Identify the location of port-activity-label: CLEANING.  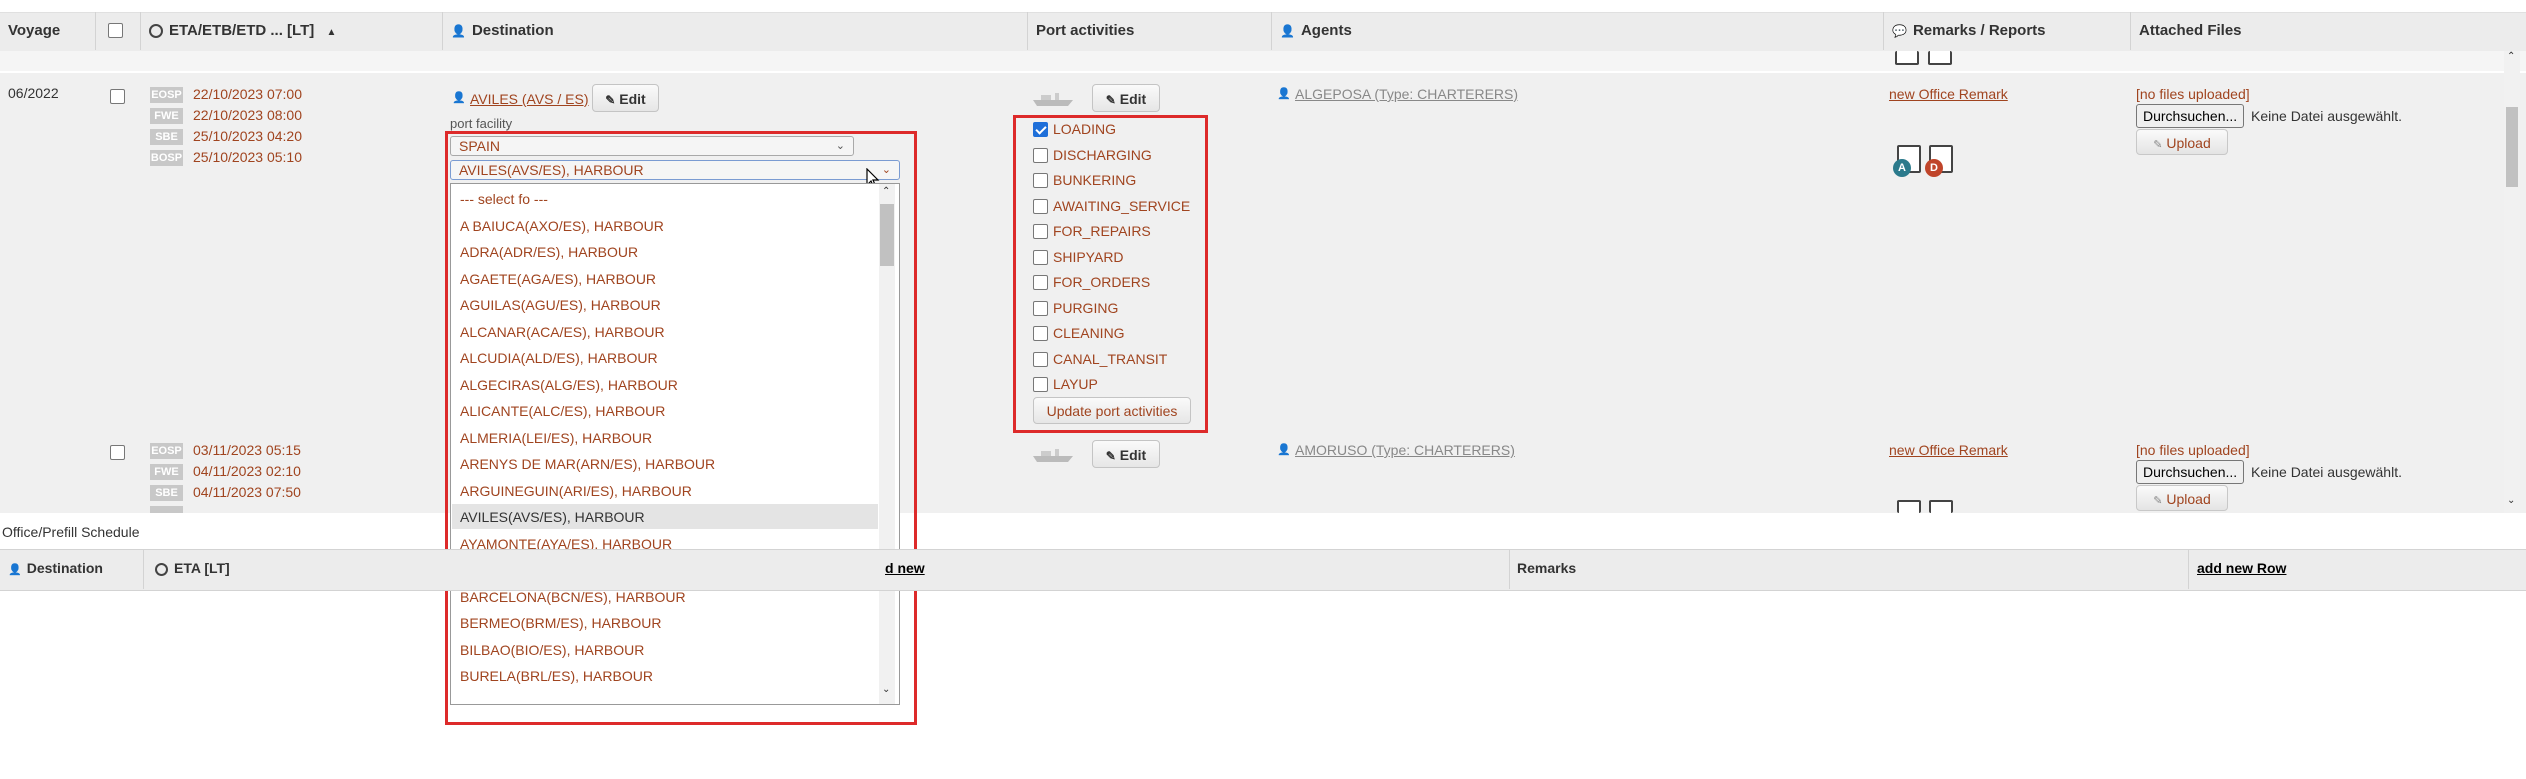
(1089, 333).